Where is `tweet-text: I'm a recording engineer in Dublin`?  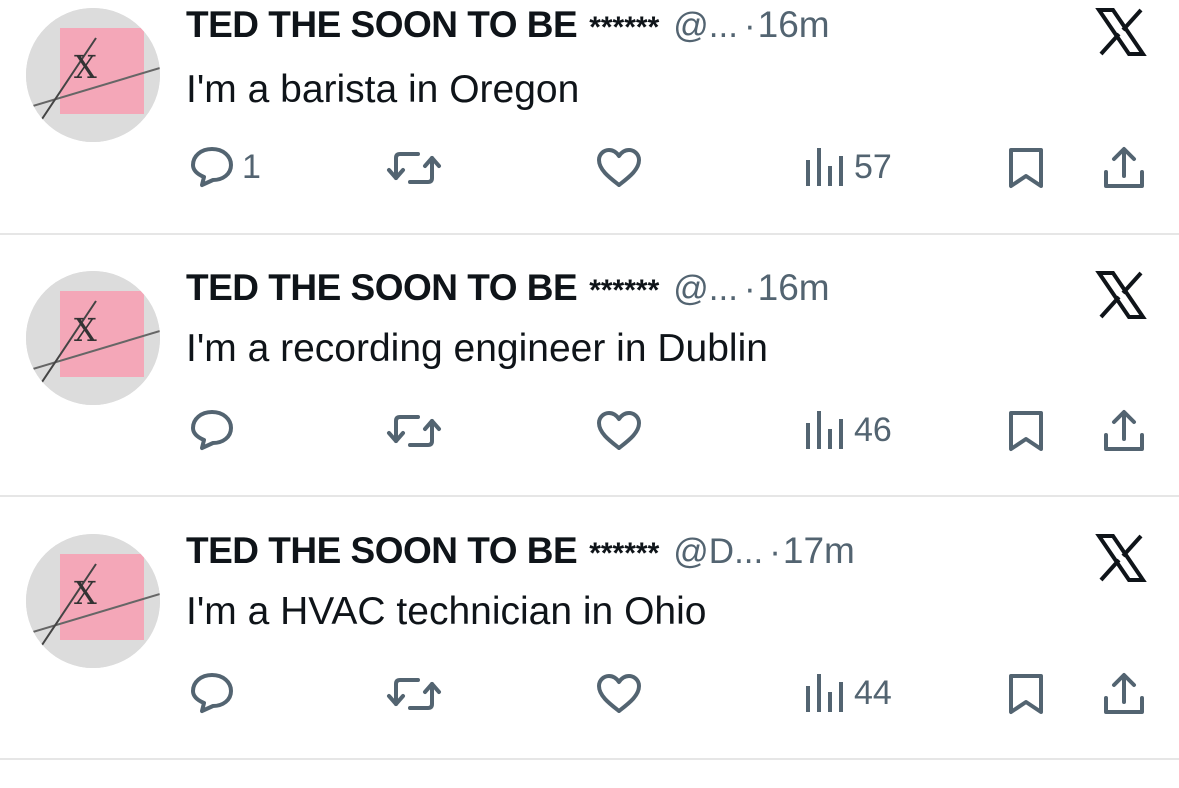
tweet-text: I'm a recording engineer in Dublin is located at coordinates (477, 348).